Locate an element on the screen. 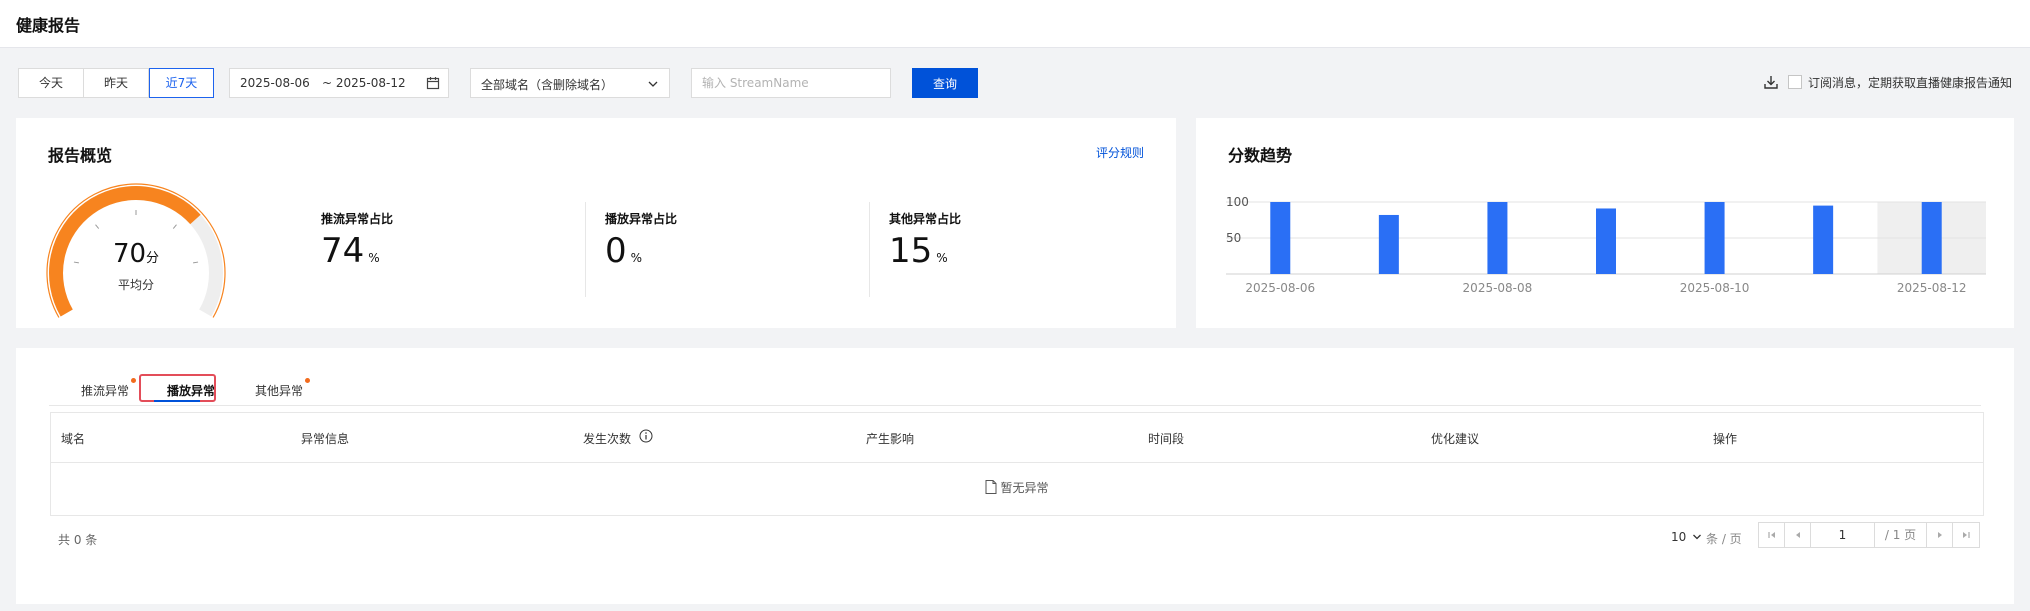  empty-state: 暂无异常 is located at coordinates (1017, 487).